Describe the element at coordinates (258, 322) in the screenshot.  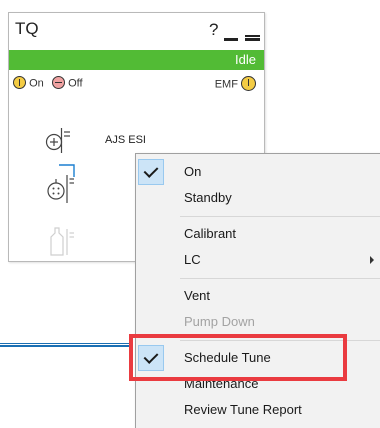
I see `menu-item-pump-down: Pump Down` at that location.